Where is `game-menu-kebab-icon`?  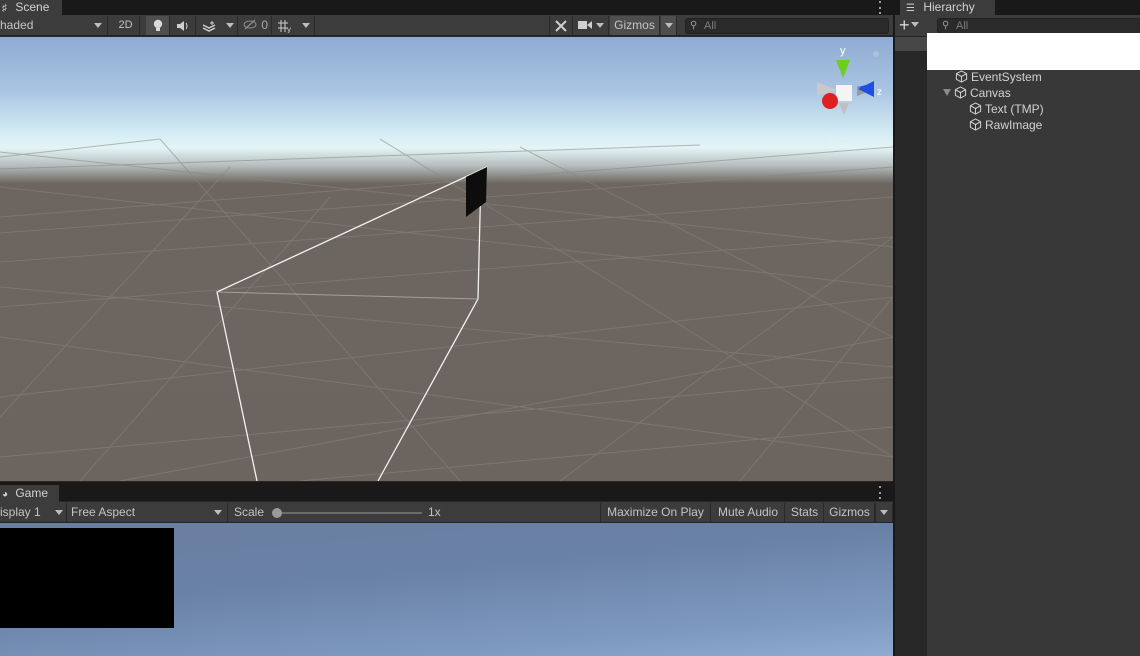
game-menu-kebab-icon is located at coordinates (880, 492).